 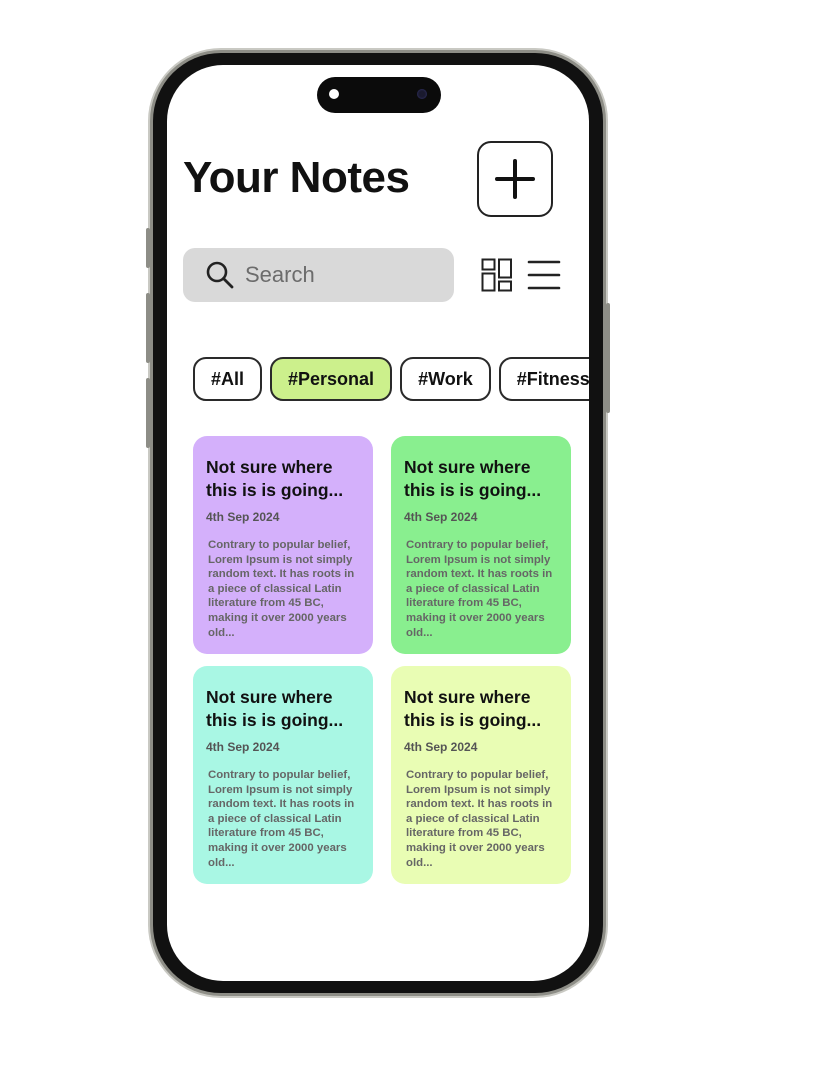 What do you see at coordinates (296, 177) in the screenshot?
I see `page-title: Your Notes` at bounding box center [296, 177].